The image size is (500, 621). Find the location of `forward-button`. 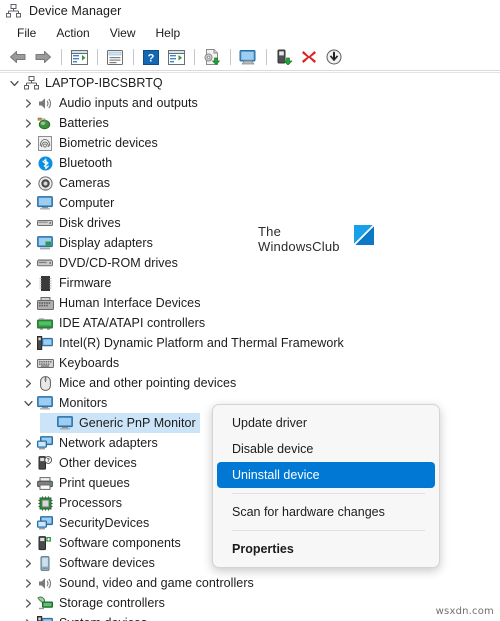

forward-button is located at coordinates (43, 57).